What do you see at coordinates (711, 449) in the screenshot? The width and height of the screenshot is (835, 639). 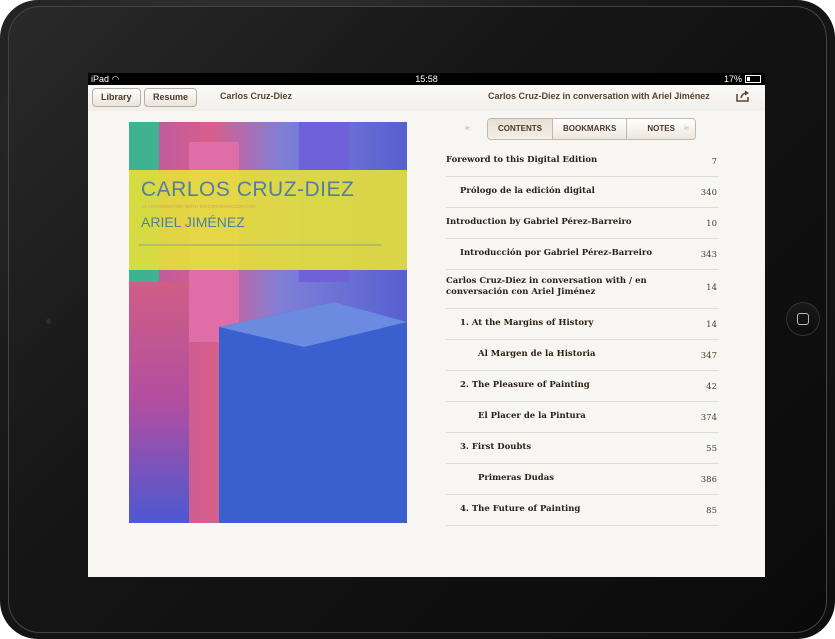 I see `toc-page-number: 55` at bounding box center [711, 449].